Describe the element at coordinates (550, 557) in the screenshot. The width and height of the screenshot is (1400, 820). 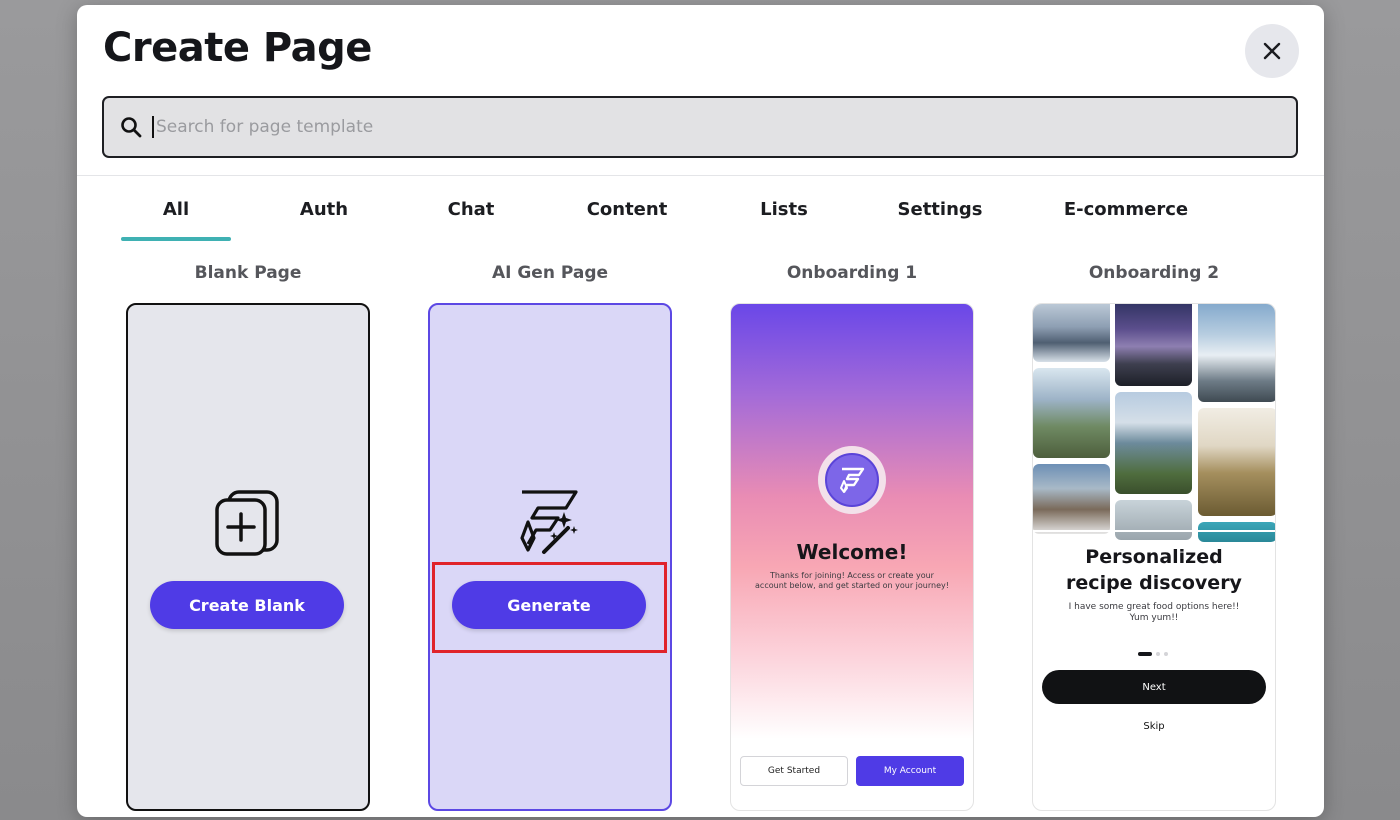
I see `template-card-ai-gen: Generate` at that location.